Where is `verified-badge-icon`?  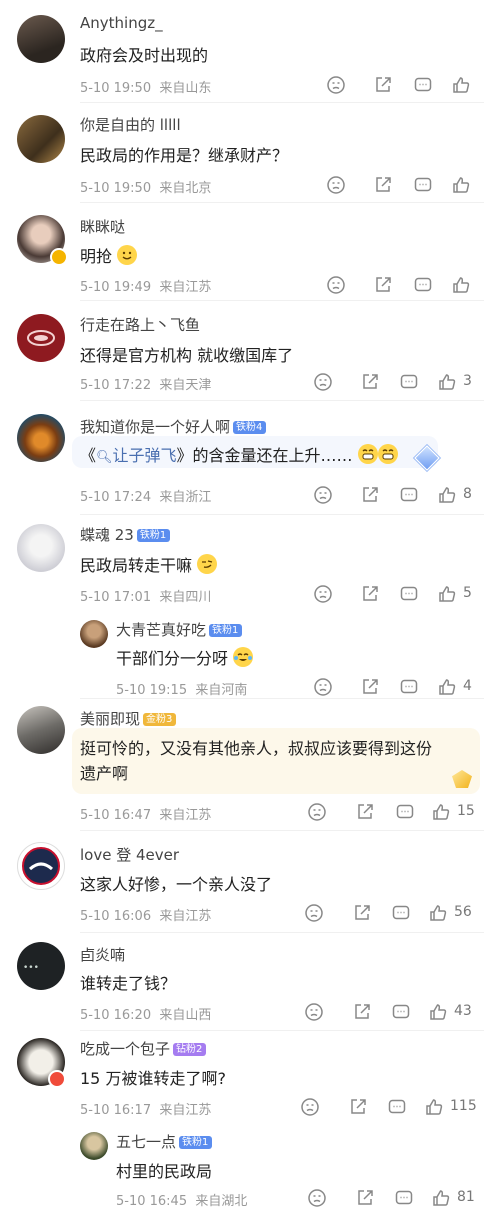
verified-badge-icon is located at coordinates (59, 257).